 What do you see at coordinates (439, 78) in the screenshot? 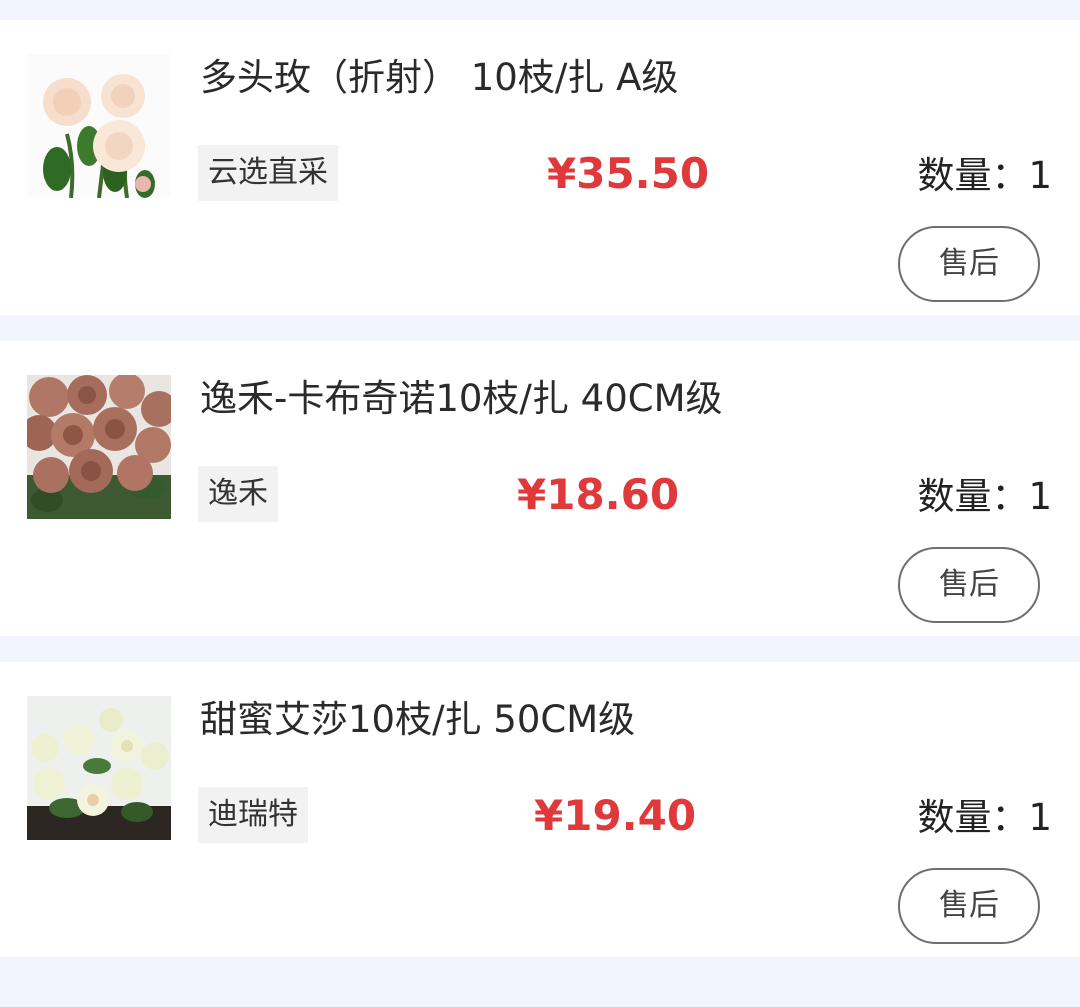
I see `product-title: 多头玫（折射） 10枝/扎 A级` at bounding box center [439, 78].